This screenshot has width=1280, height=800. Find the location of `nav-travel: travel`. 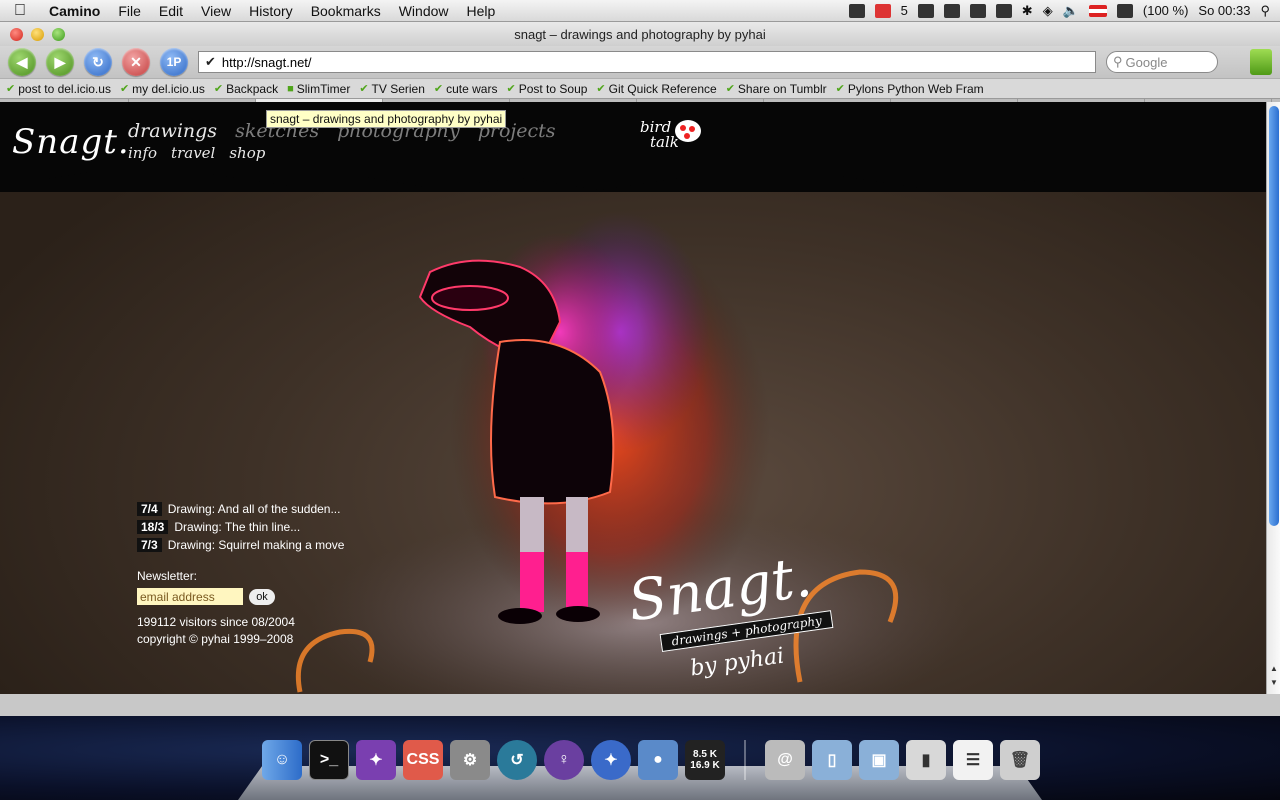

nav-travel: travel is located at coordinates (193, 153).